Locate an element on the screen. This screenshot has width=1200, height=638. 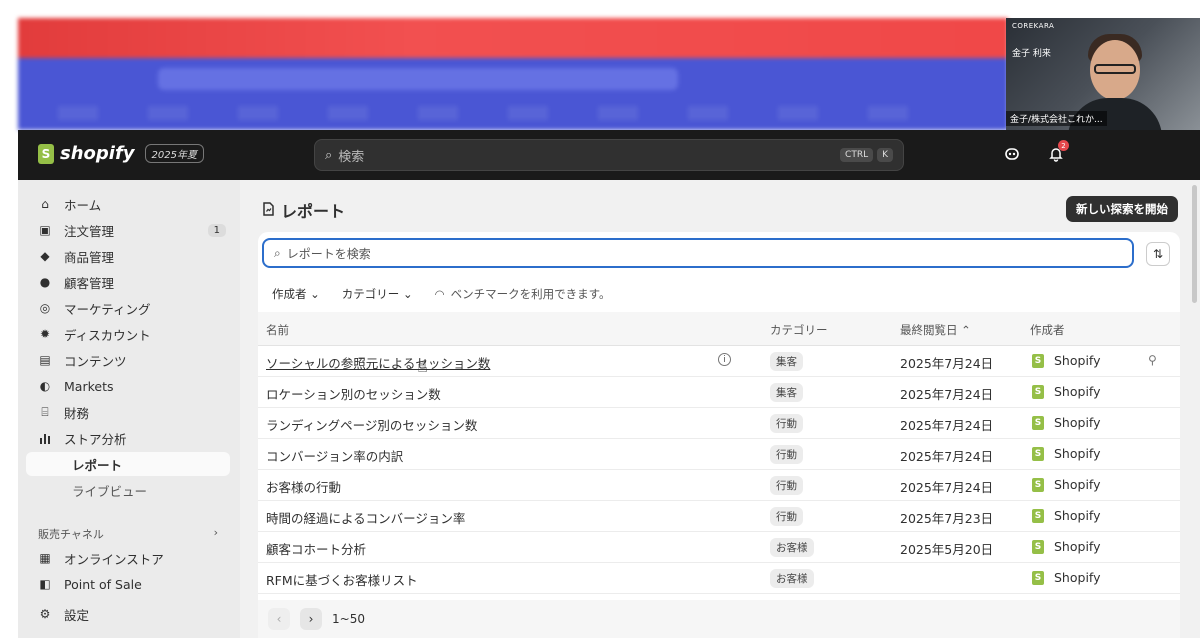
page-scrollbar is located at coordinates (1194, 244).